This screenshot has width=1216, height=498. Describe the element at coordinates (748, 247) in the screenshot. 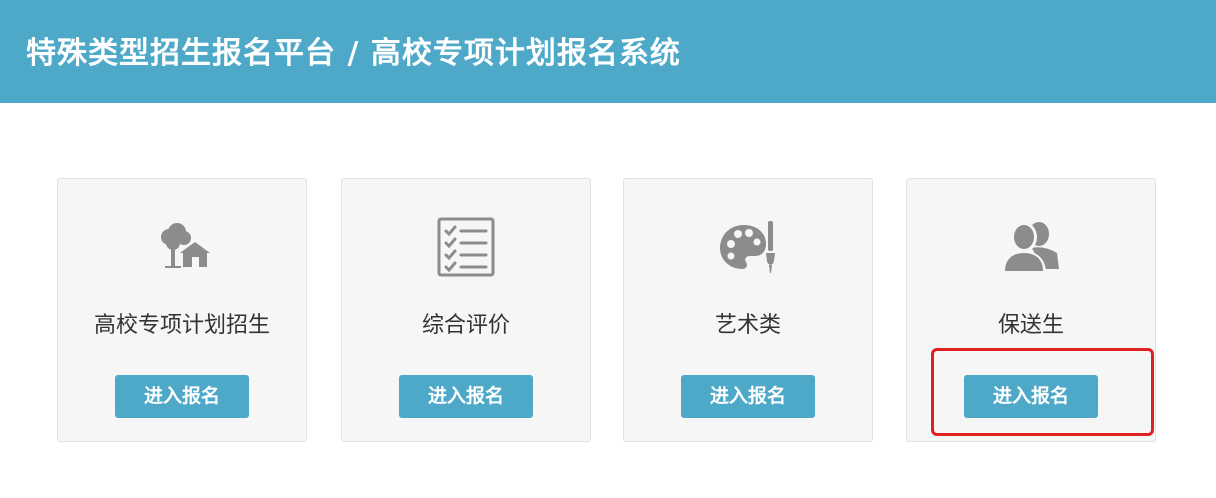

I see `palette-icon` at that location.